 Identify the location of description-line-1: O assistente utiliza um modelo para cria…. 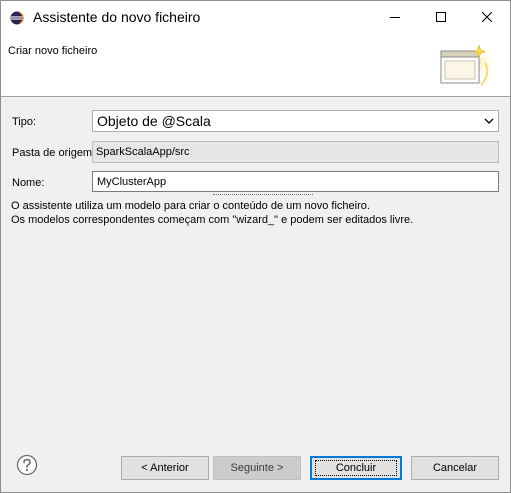
(190, 206).